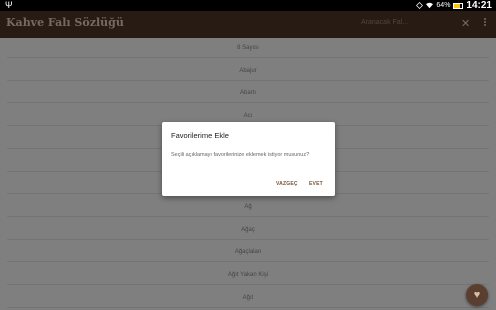  Describe the element at coordinates (9, 5) in the screenshot. I see `usb-icon: Ψ` at that location.